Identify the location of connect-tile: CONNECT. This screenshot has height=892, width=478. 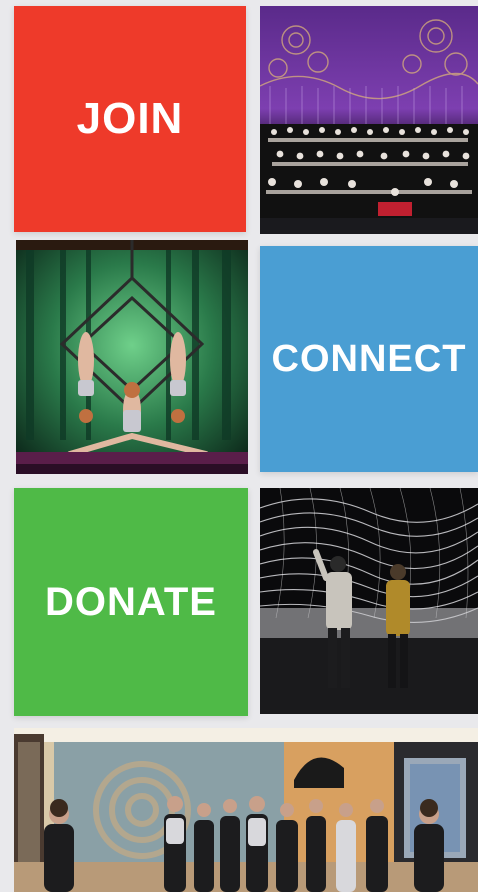
(369, 359).